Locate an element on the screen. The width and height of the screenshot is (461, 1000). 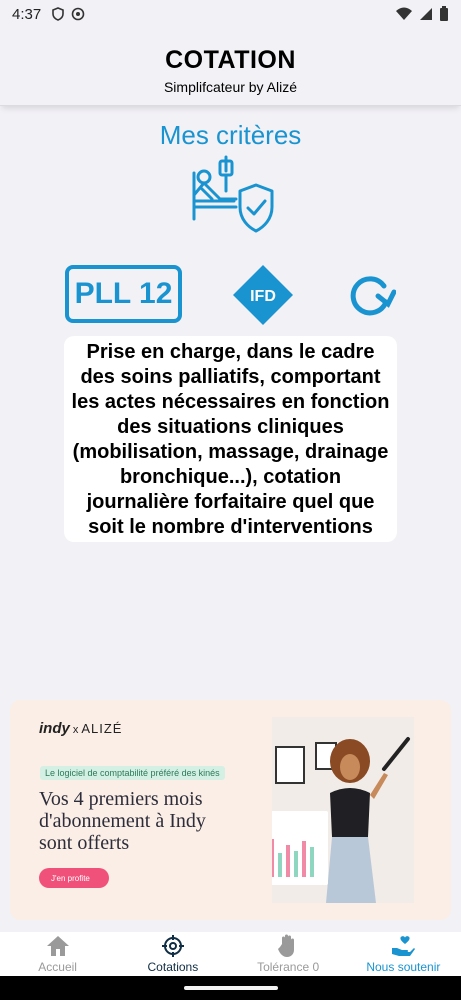
system-gesture-bar is located at coordinates (230, 988).